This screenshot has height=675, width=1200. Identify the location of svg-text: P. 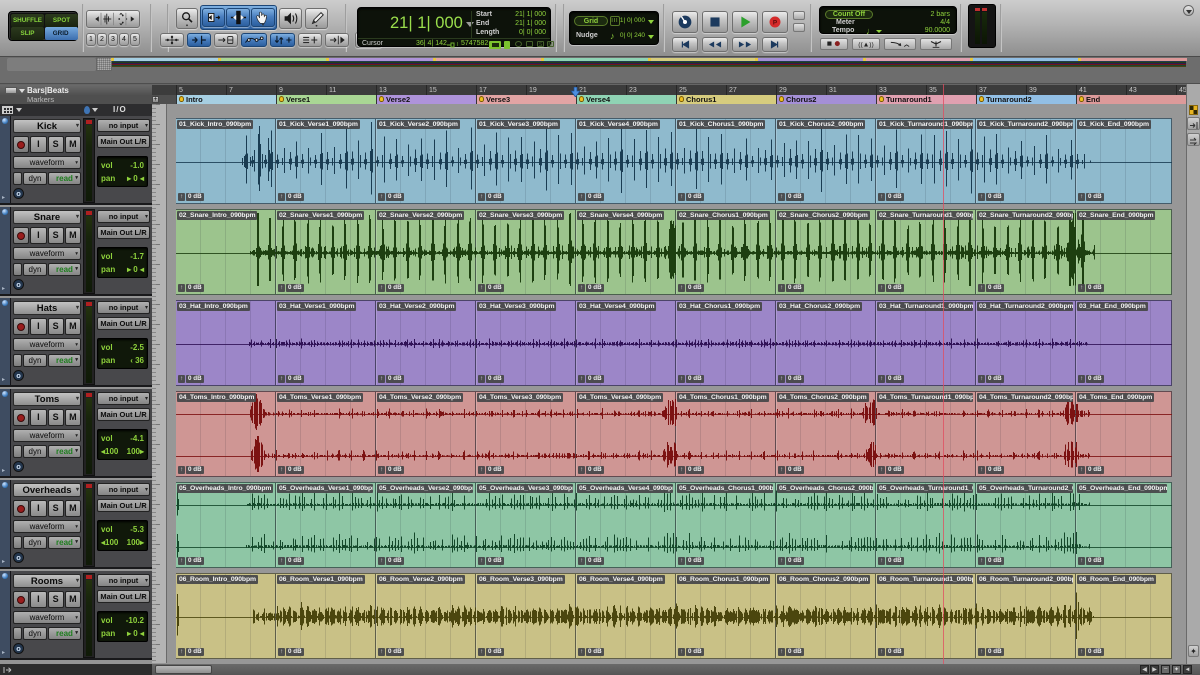
(775, 22).